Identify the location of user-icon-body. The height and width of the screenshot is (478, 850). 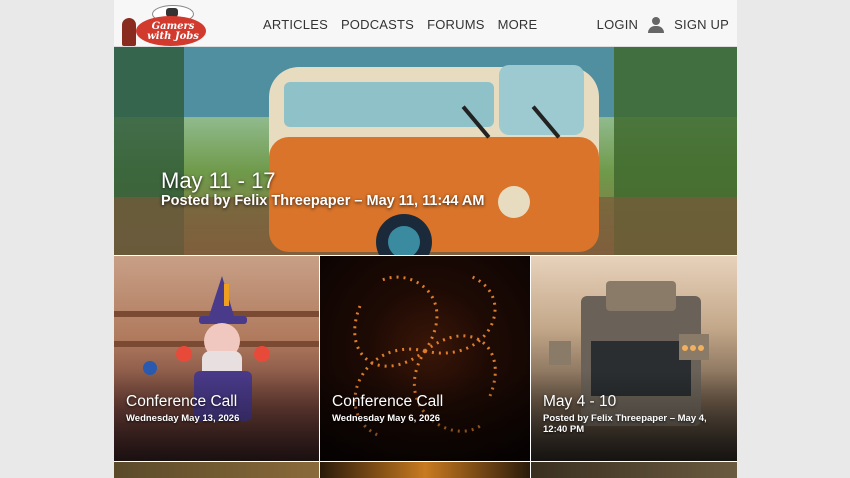
(656, 29).